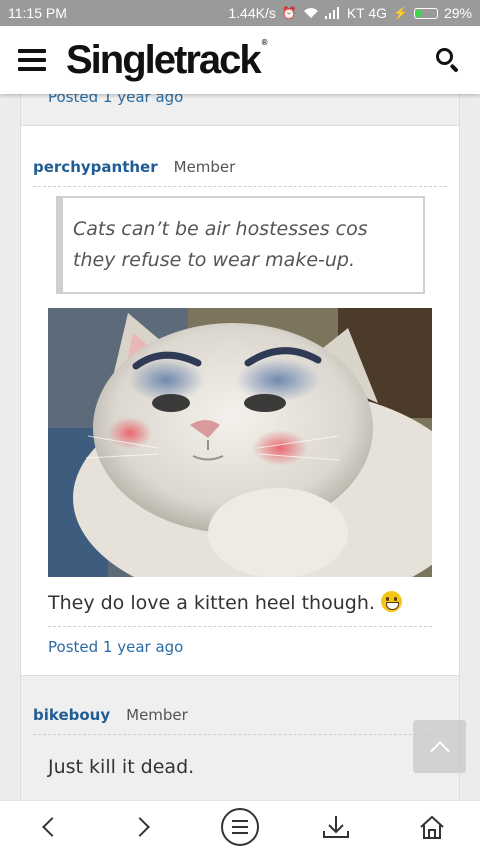  I want to click on status-time: 11:15 PM, so click(37, 13).